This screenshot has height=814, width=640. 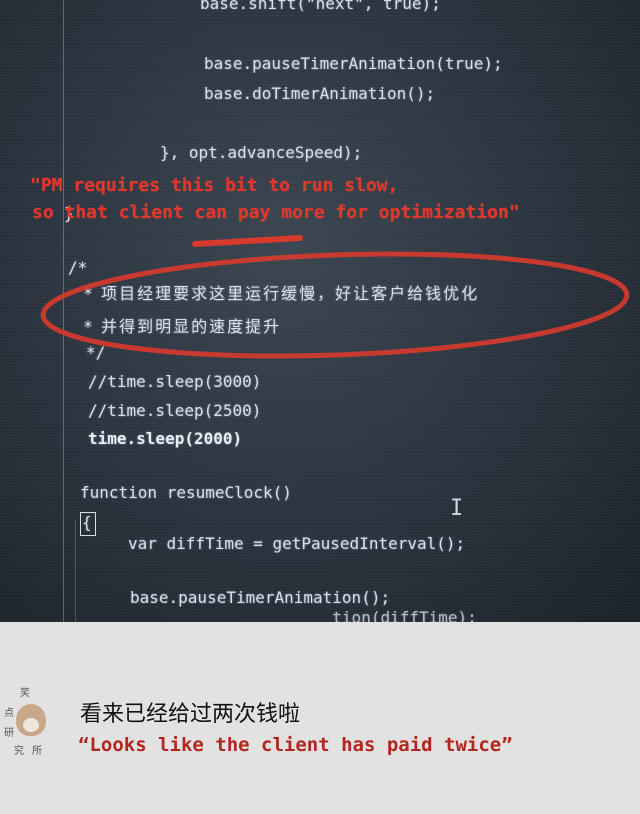 I want to click on red-marker-overlay, so click(x=335, y=297).